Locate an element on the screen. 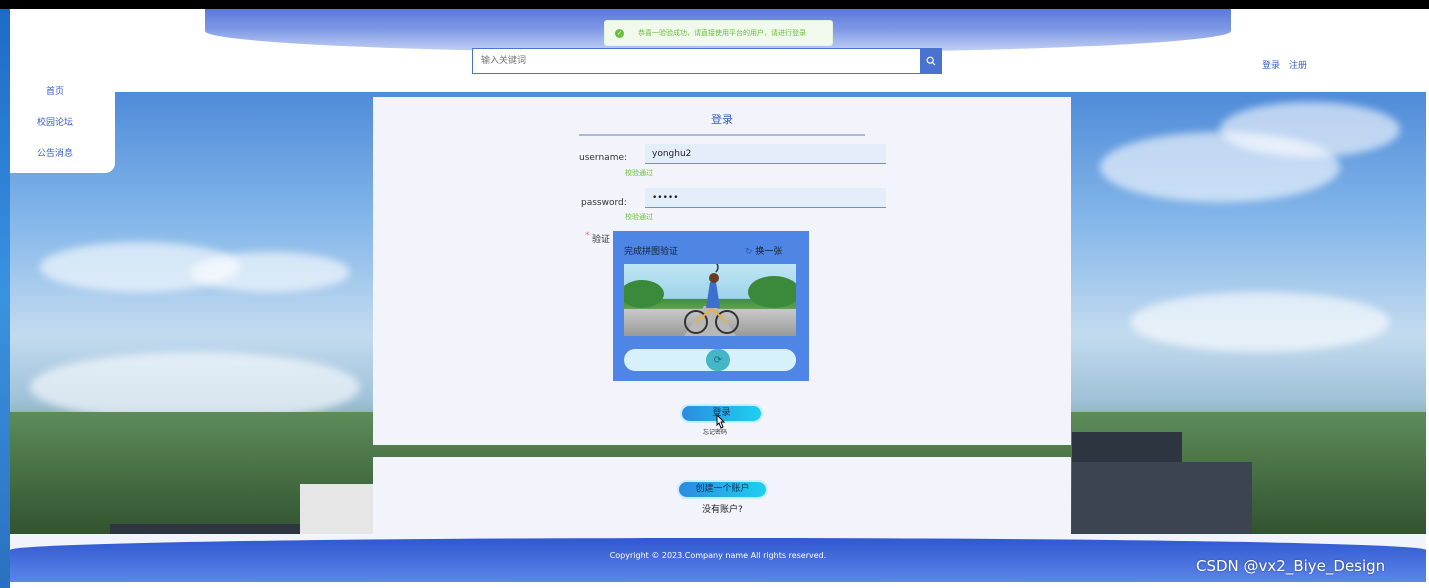 The width and height of the screenshot is (1429, 588). captcha-slider-handle: ⟳ is located at coordinates (718, 360).